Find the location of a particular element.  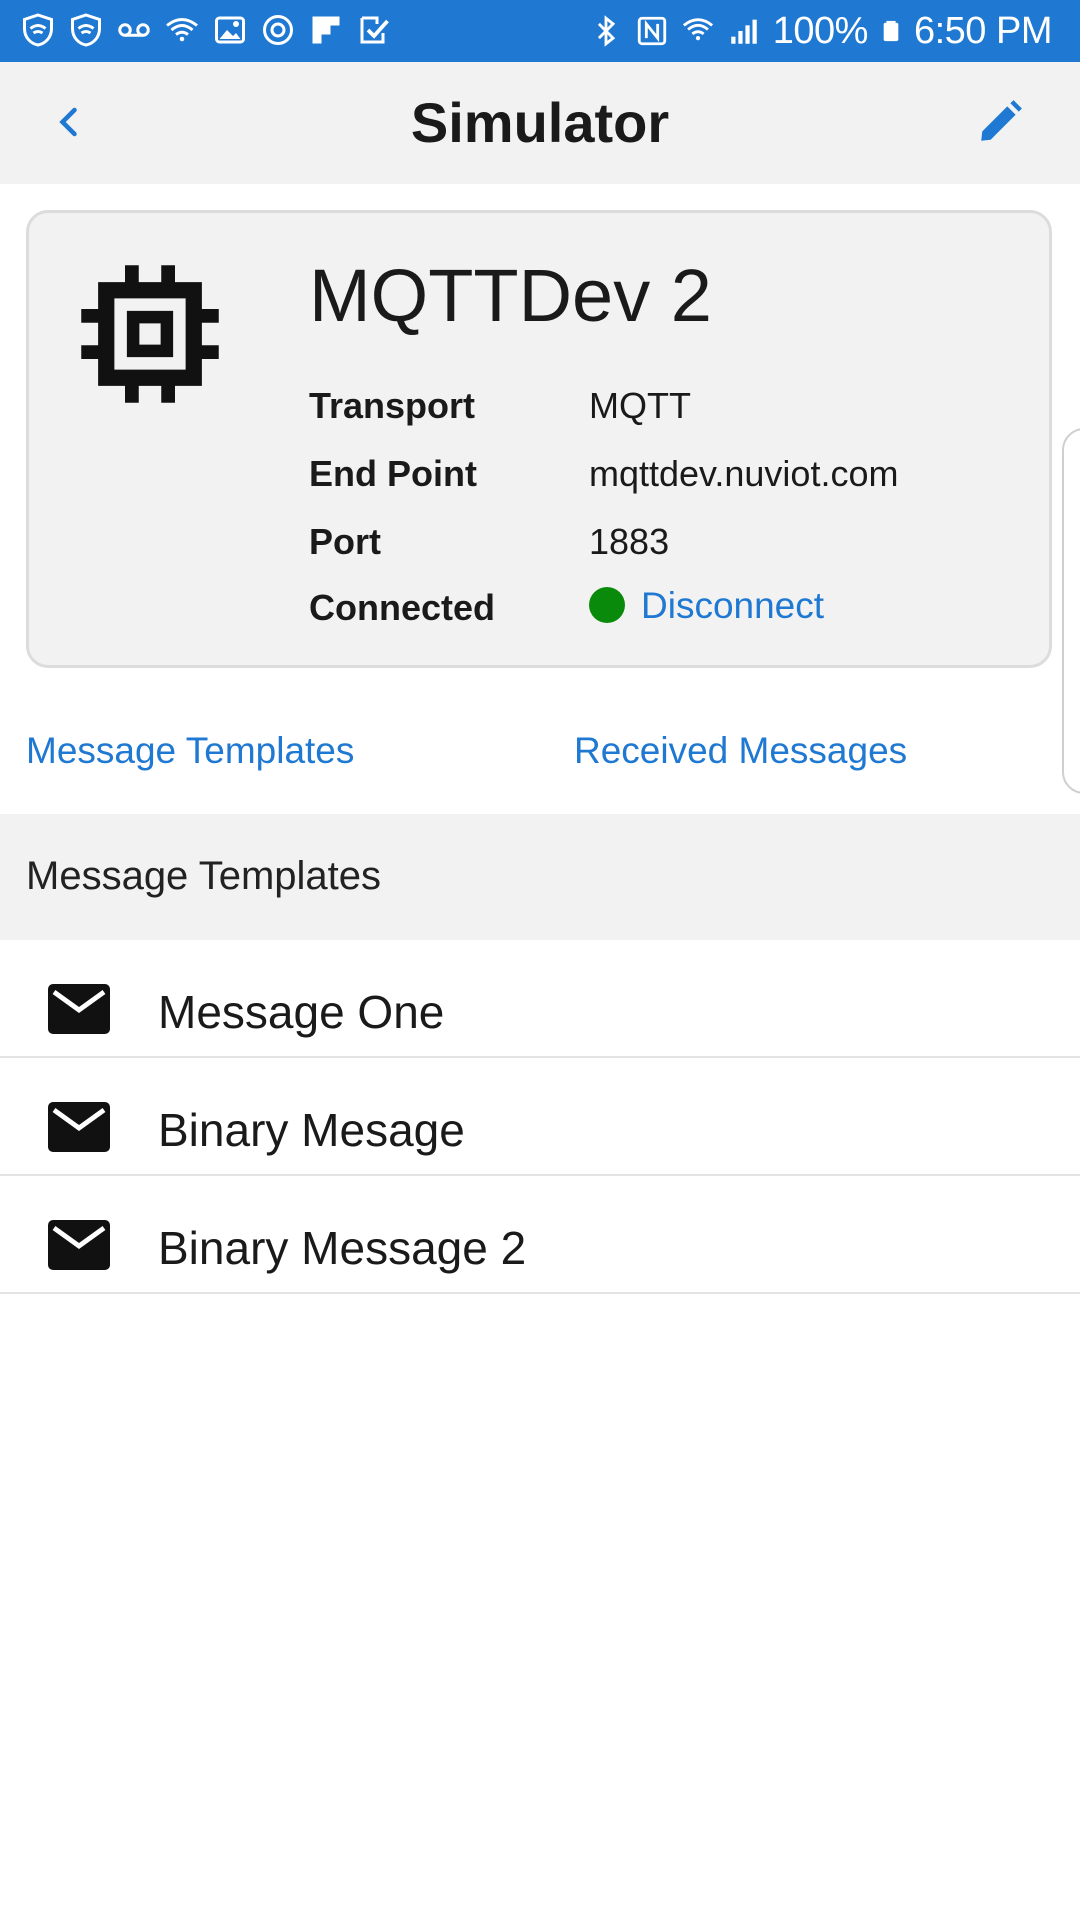

battery-icon is located at coordinates (891, 31).